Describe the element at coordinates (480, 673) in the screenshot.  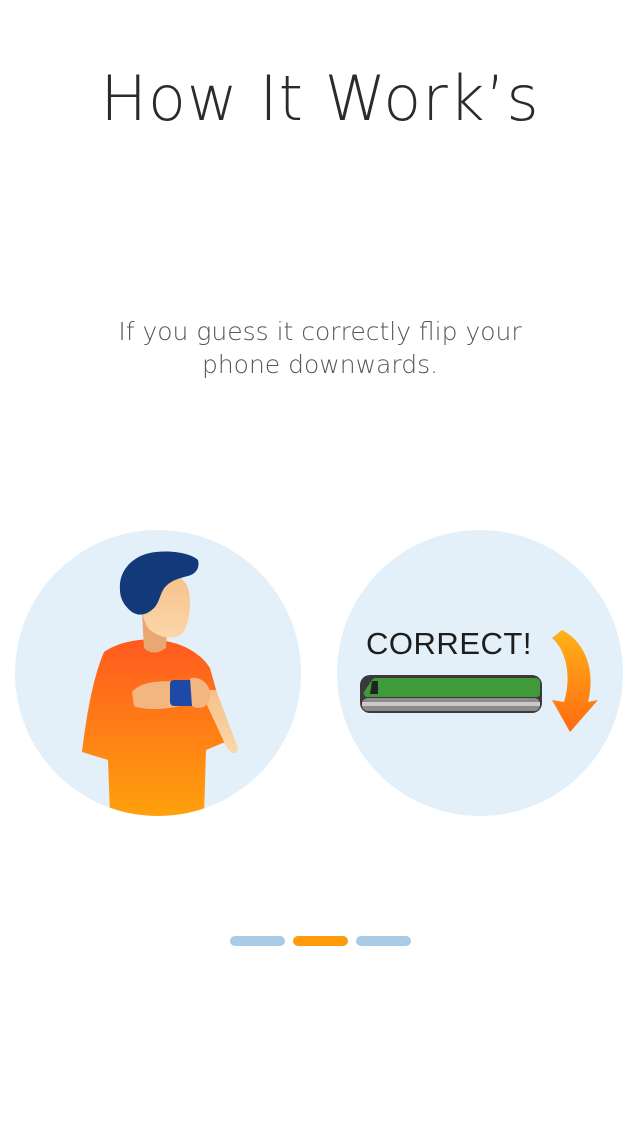
I see `phone-circle: CORRECT!` at that location.